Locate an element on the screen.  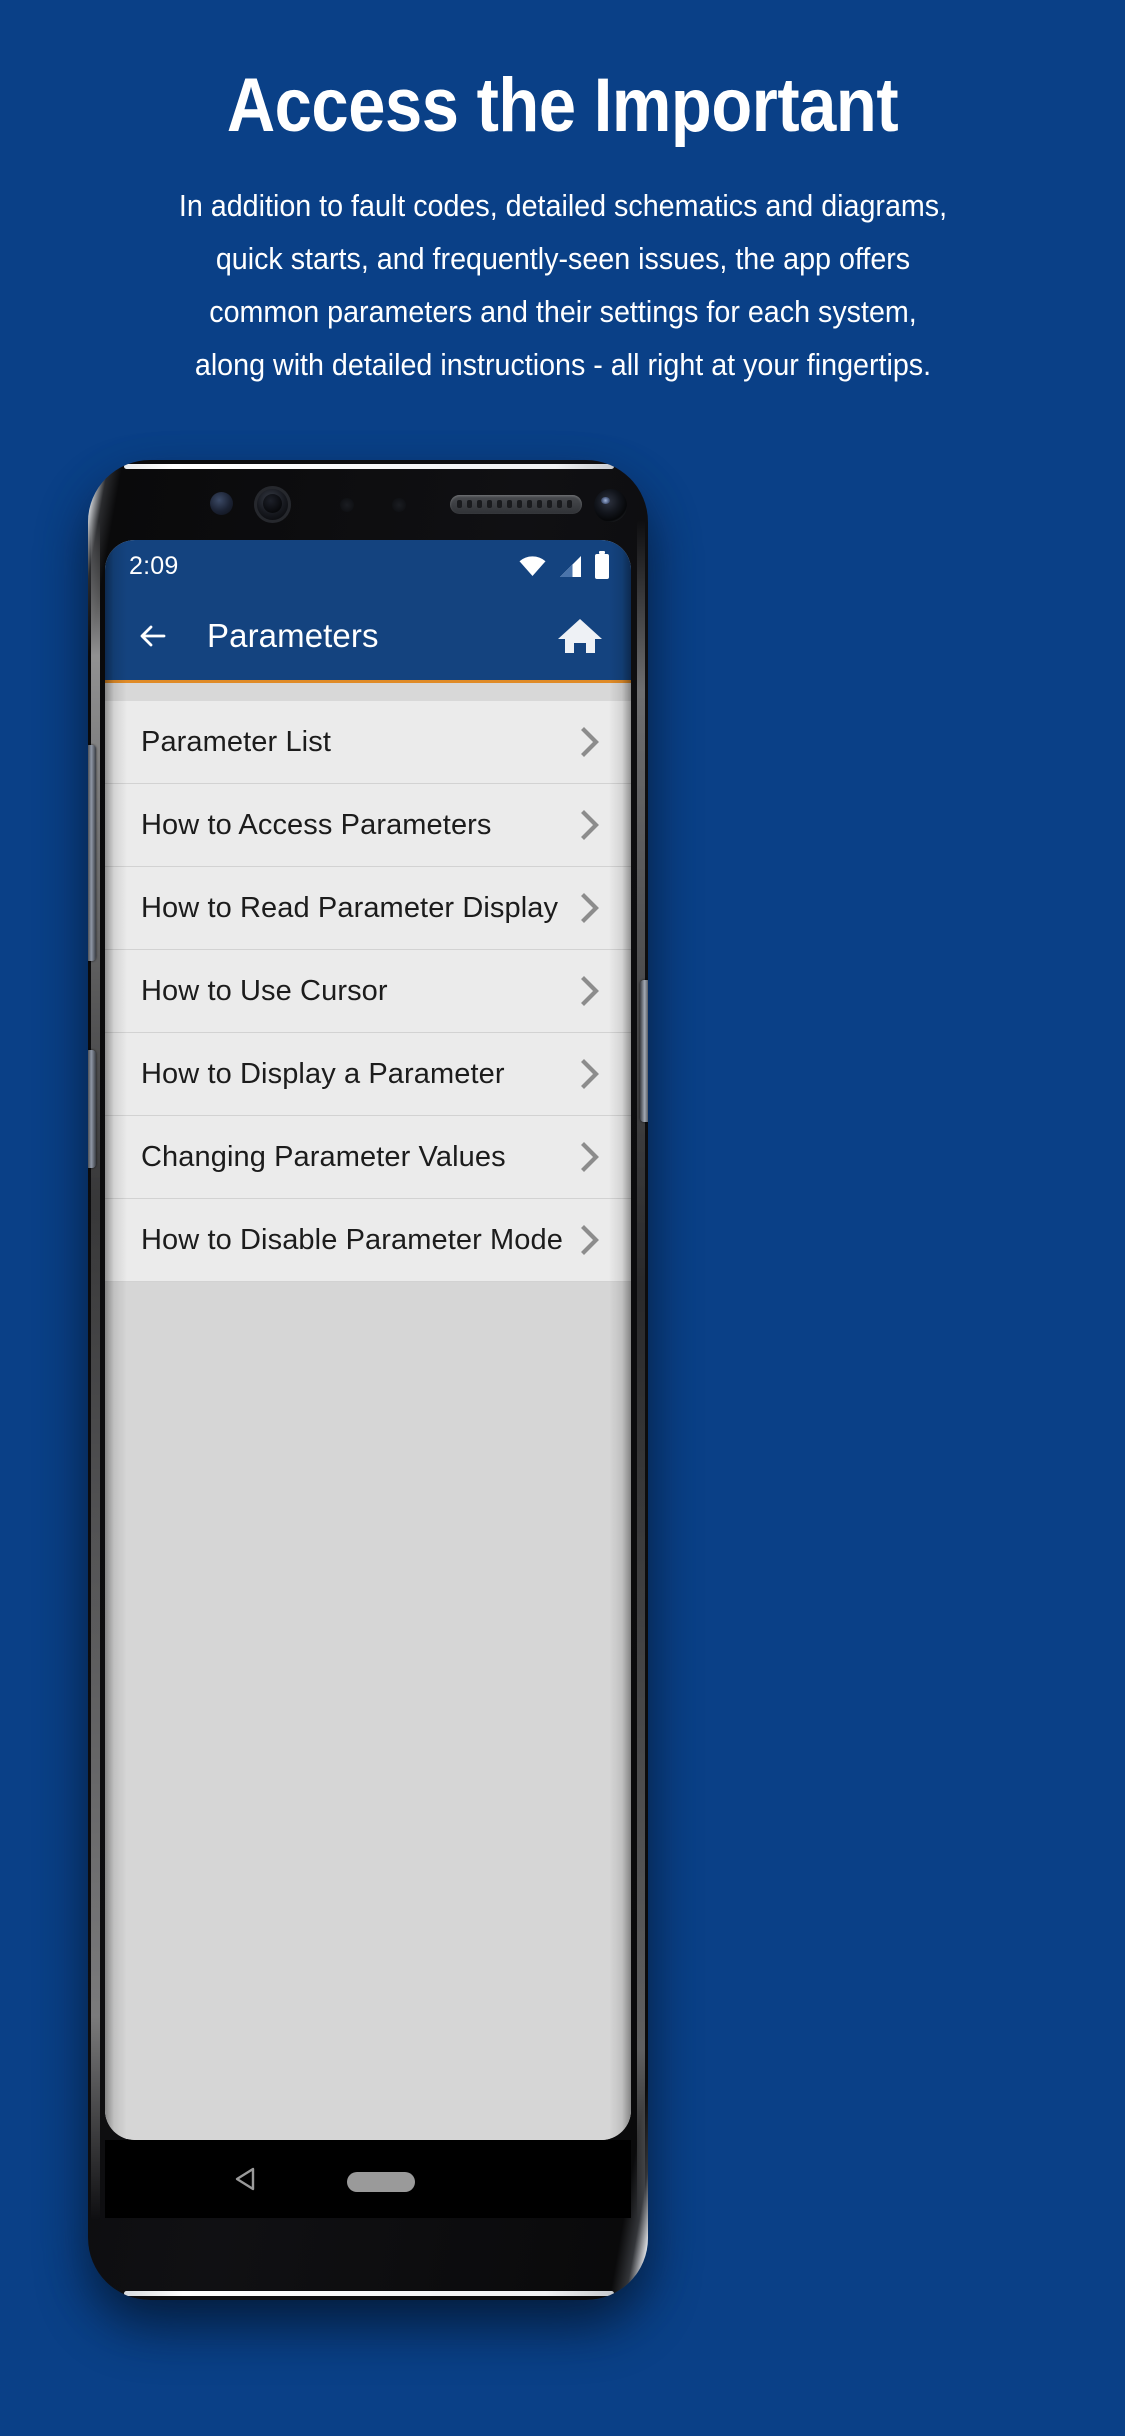
list-item: How to Access Parameters is located at coordinates (368, 825).